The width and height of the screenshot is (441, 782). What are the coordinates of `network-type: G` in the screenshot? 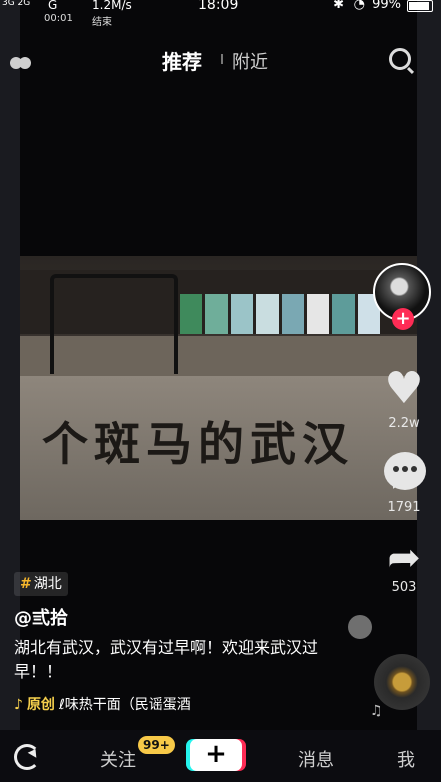 It's located at (53, 6).